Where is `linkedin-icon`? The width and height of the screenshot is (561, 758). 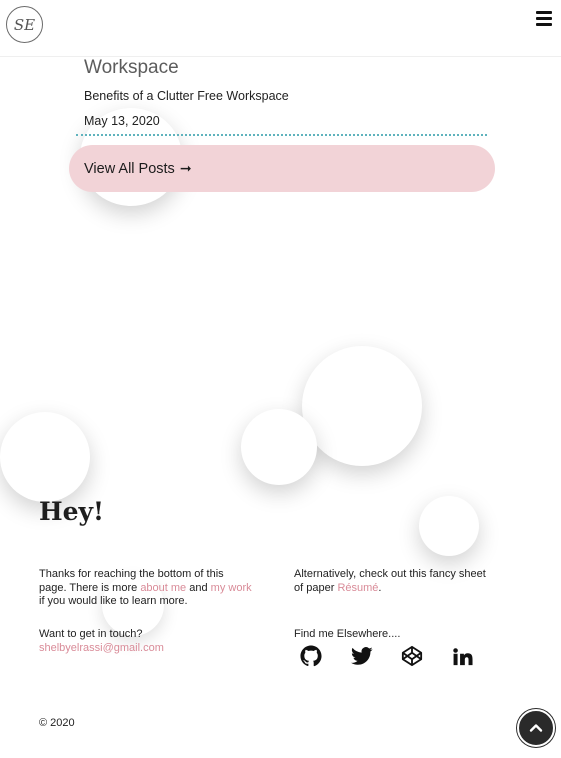
linkedin-icon is located at coordinates (462, 656).